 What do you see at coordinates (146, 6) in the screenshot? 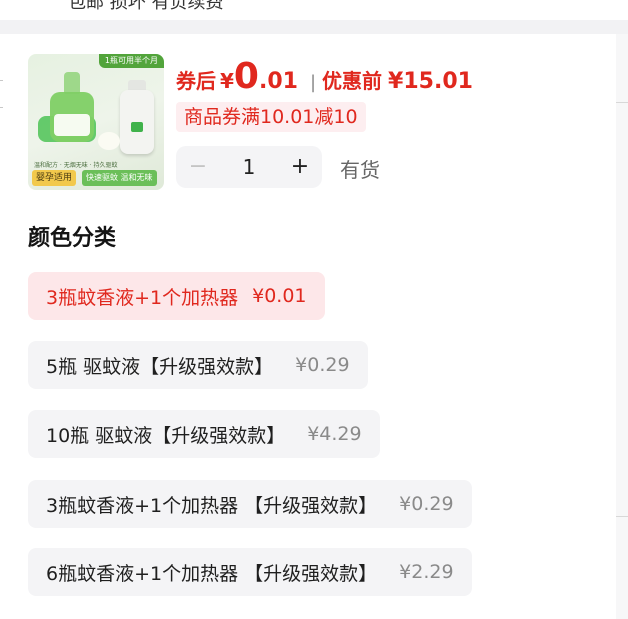
I see `previous-card-text: 包邮 损坏 有负续费` at bounding box center [146, 6].